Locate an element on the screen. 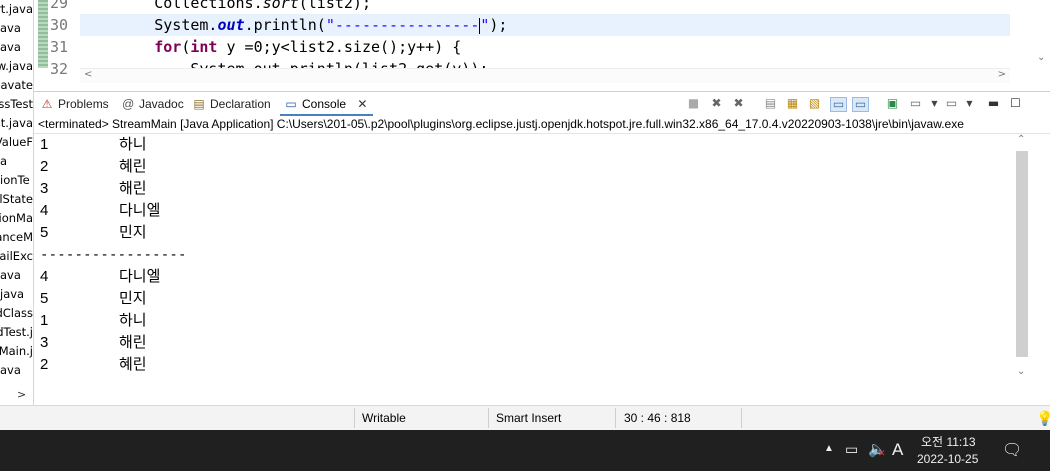 This screenshot has height=471, width=1050. explorer-file-item: ionTe is located at coordinates (16, 180).